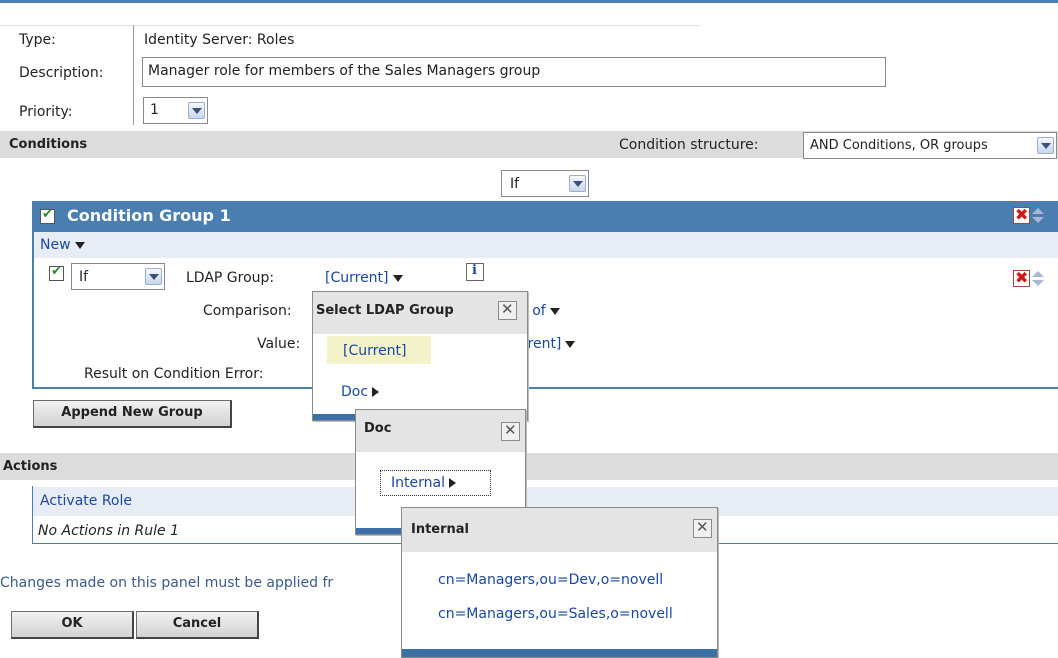 This screenshot has height=658, width=1058. Describe the element at coordinates (46, 112) in the screenshot. I see `priority-label: Priority:` at that location.